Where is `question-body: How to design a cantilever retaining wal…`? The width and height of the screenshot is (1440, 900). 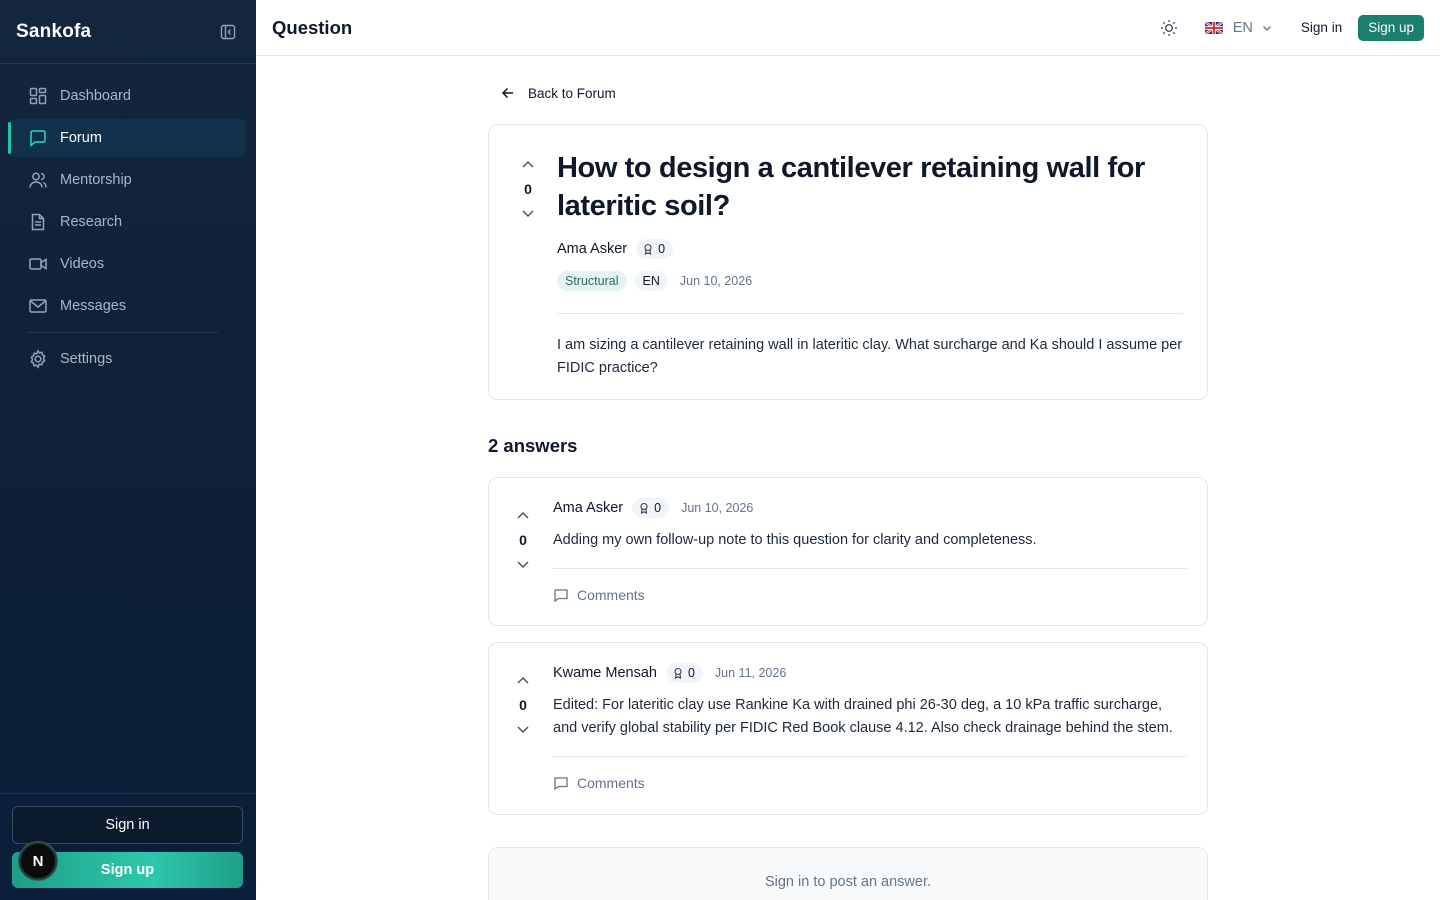 question-body: How to design a cantilever retaining wal… is located at coordinates (870, 264).